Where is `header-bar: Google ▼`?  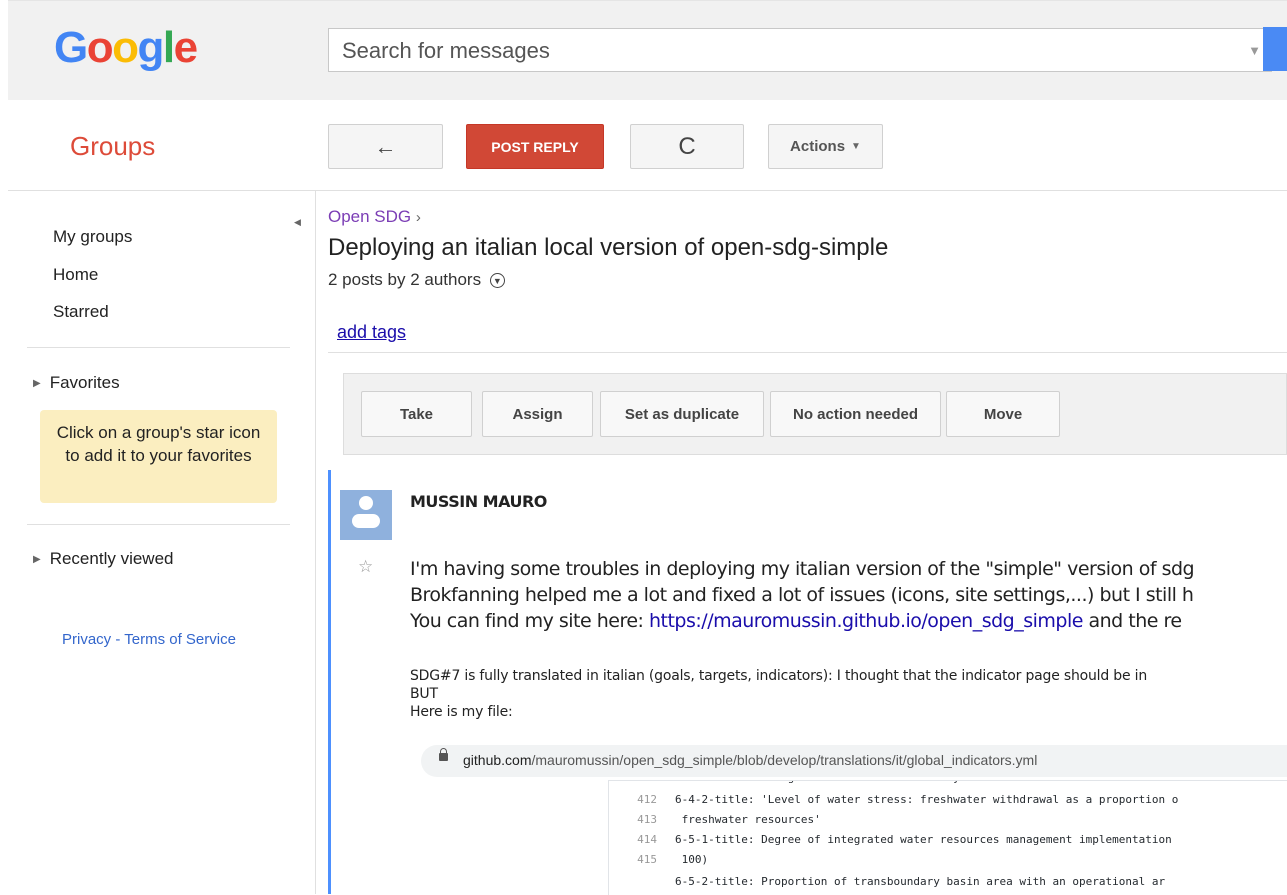 header-bar: Google ▼ is located at coordinates (647, 50).